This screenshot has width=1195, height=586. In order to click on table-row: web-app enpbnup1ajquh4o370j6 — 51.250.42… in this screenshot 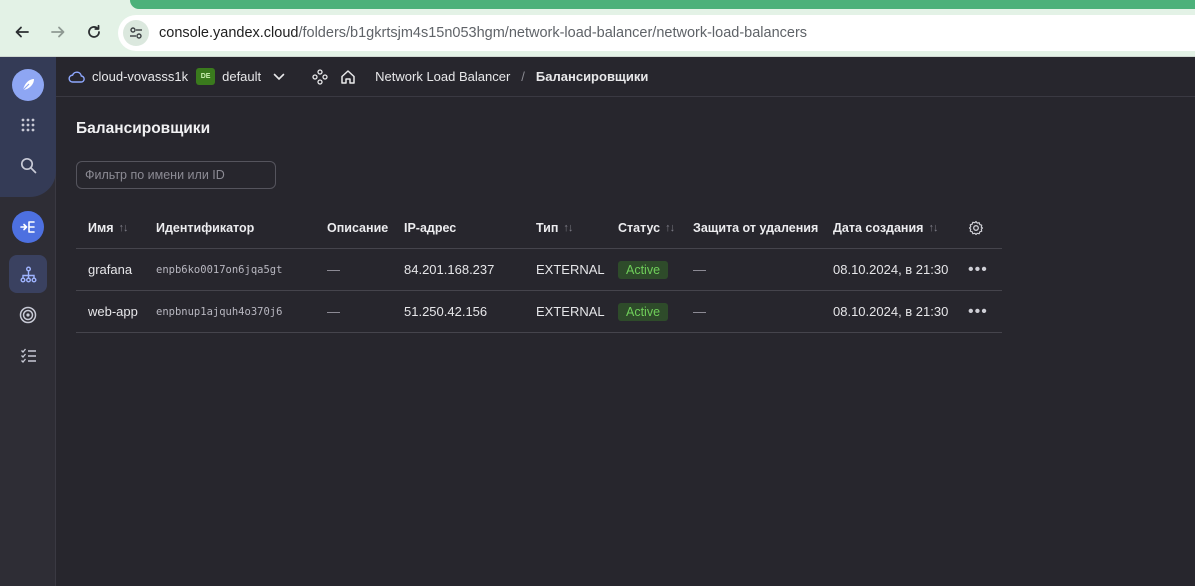, I will do `click(539, 312)`.